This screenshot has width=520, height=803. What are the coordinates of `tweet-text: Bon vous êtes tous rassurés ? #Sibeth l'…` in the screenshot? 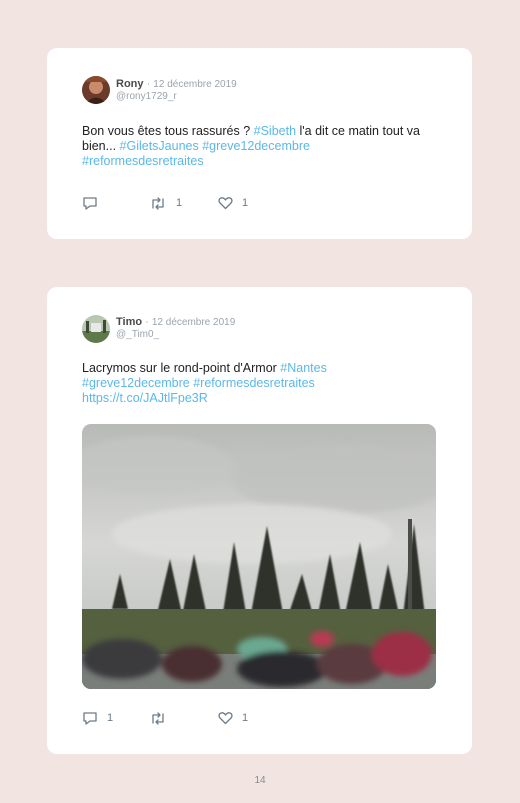 It's located at (262, 146).